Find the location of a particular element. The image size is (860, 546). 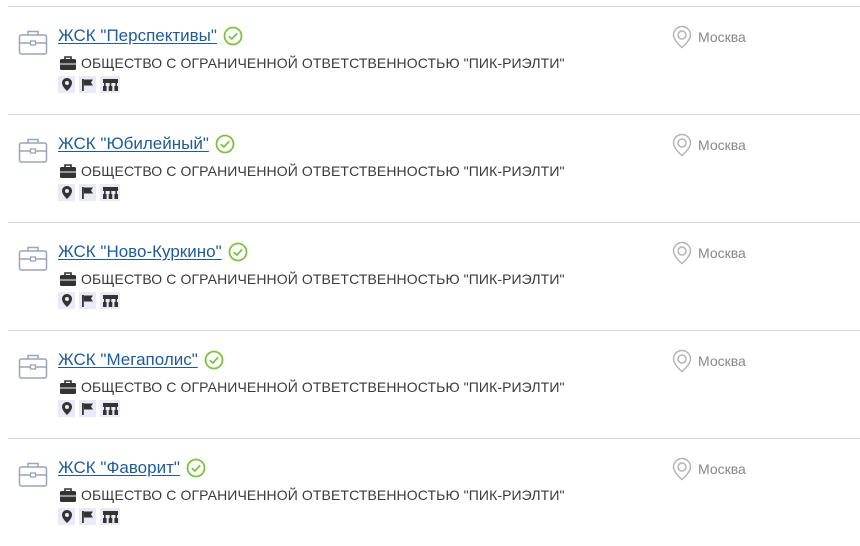

title-line: ЖСК "Перспективы" is located at coordinates (150, 36).